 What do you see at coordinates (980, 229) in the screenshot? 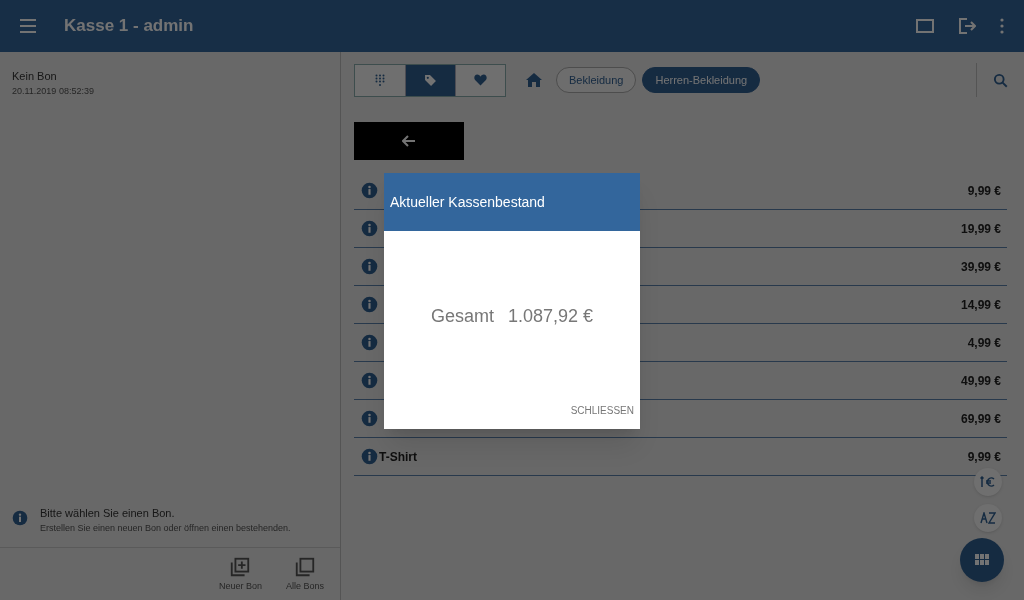
I see `product-price: 19,99 €` at bounding box center [980, 229].